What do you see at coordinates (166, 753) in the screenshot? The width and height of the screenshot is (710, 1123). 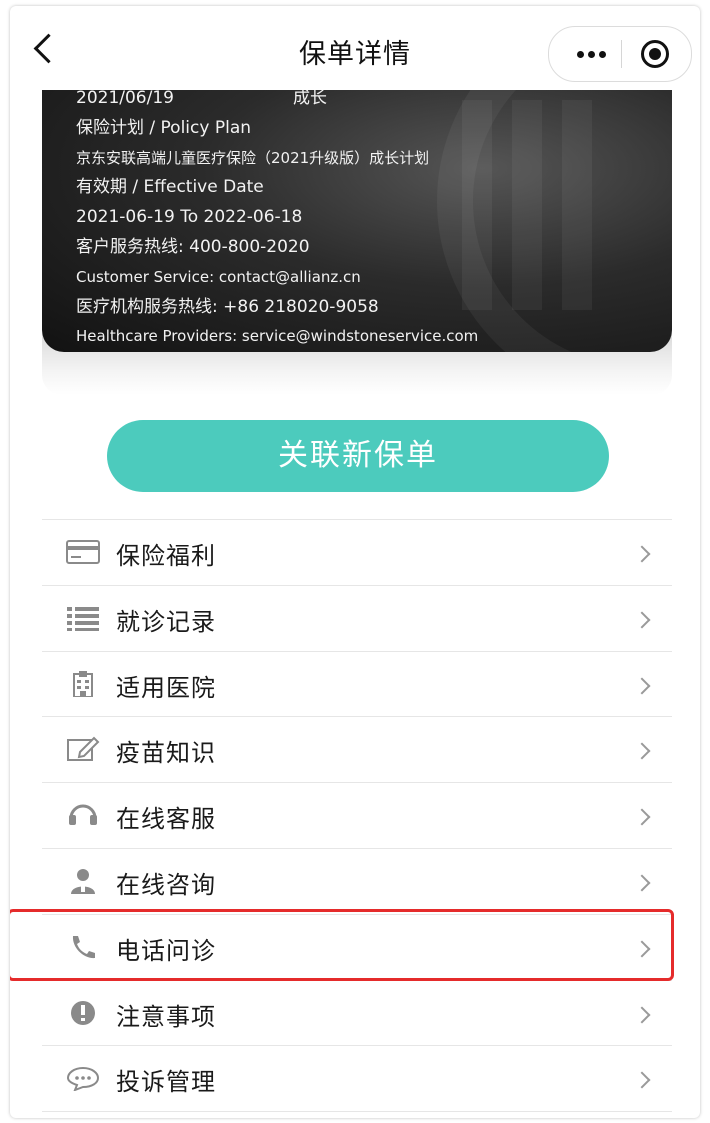 I see `menu-item-label: 疫苗知识` at bounding box center [166, 753].